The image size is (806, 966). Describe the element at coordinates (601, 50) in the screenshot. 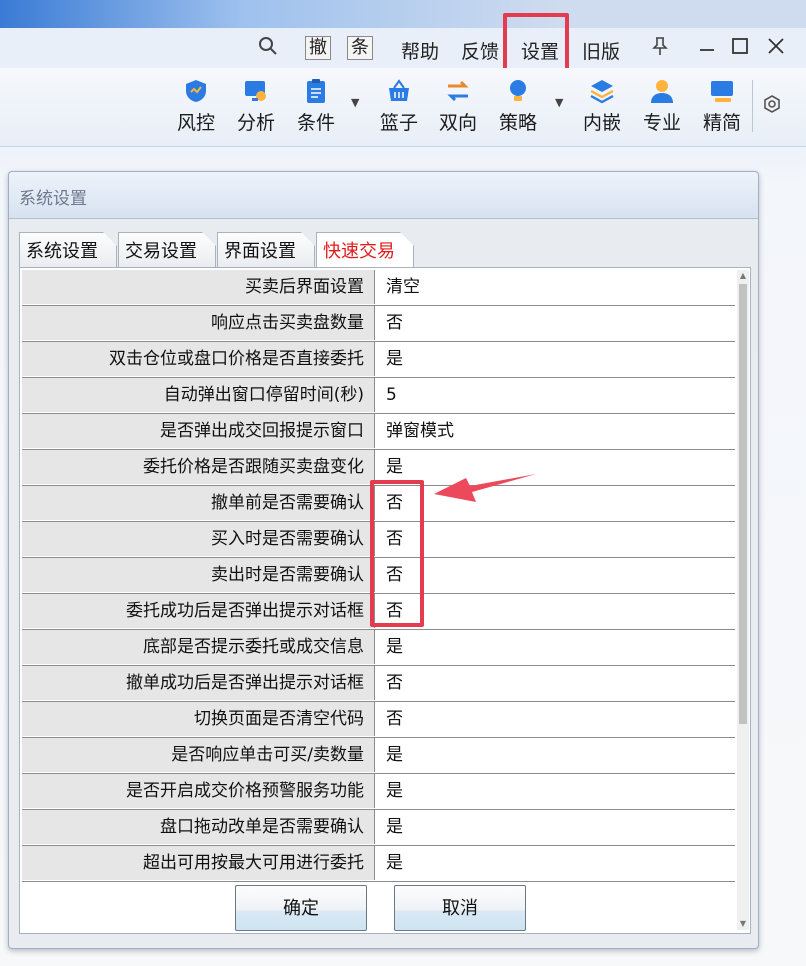

I see `menu-old-version: 旧版` at that location.